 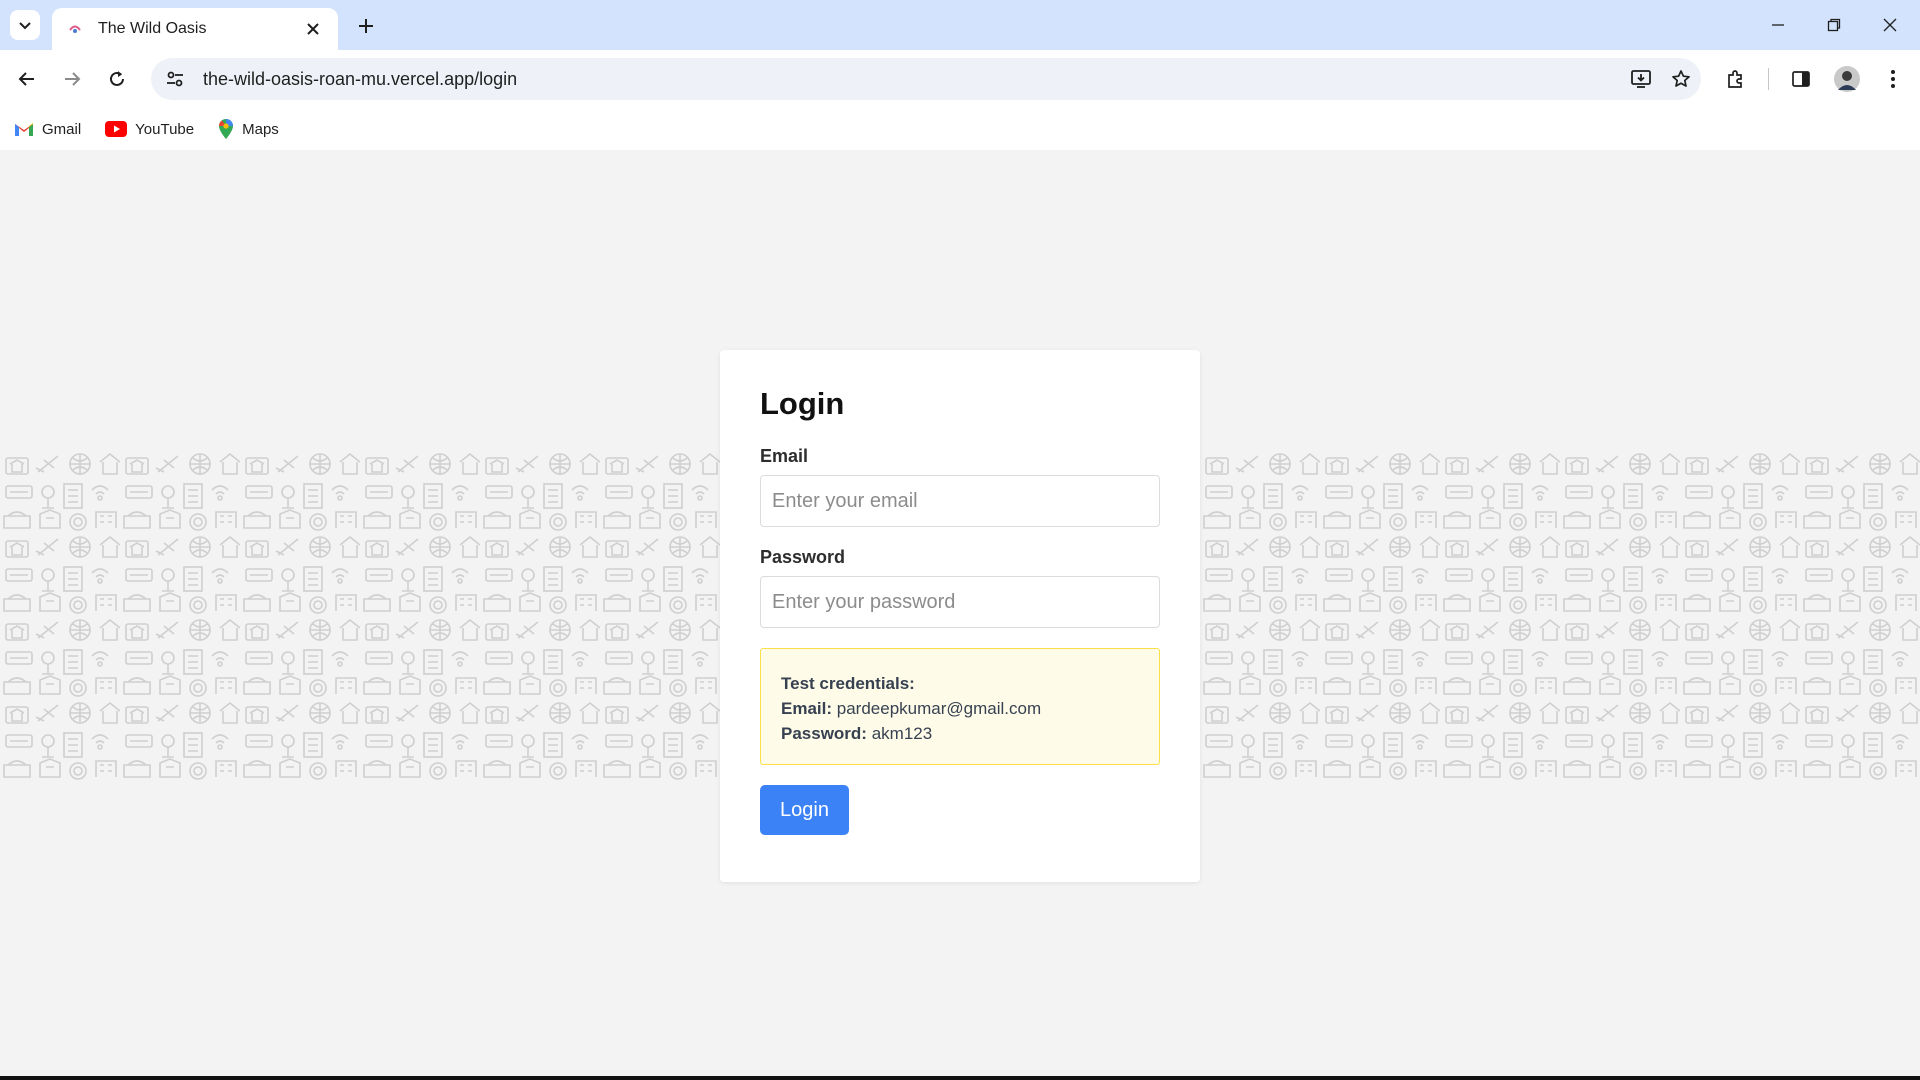 I want to click on browser-tab-active: The Wild Oasis, so click(x=195, y=29).